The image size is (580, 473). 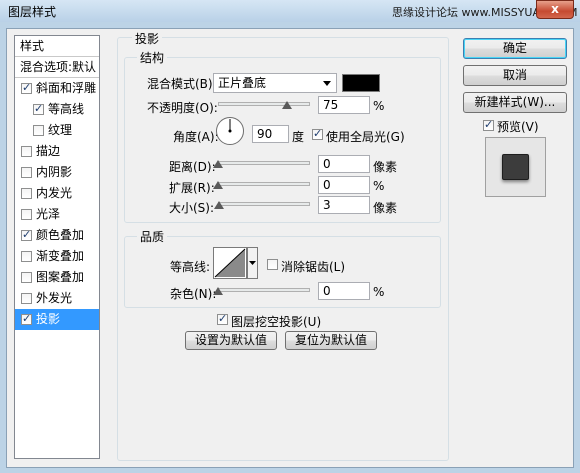 What do you see at coordinates (275, 83) in the screenshot?
I see `blend-mode-select: 正片叠底` at bounding box center [275, 83].